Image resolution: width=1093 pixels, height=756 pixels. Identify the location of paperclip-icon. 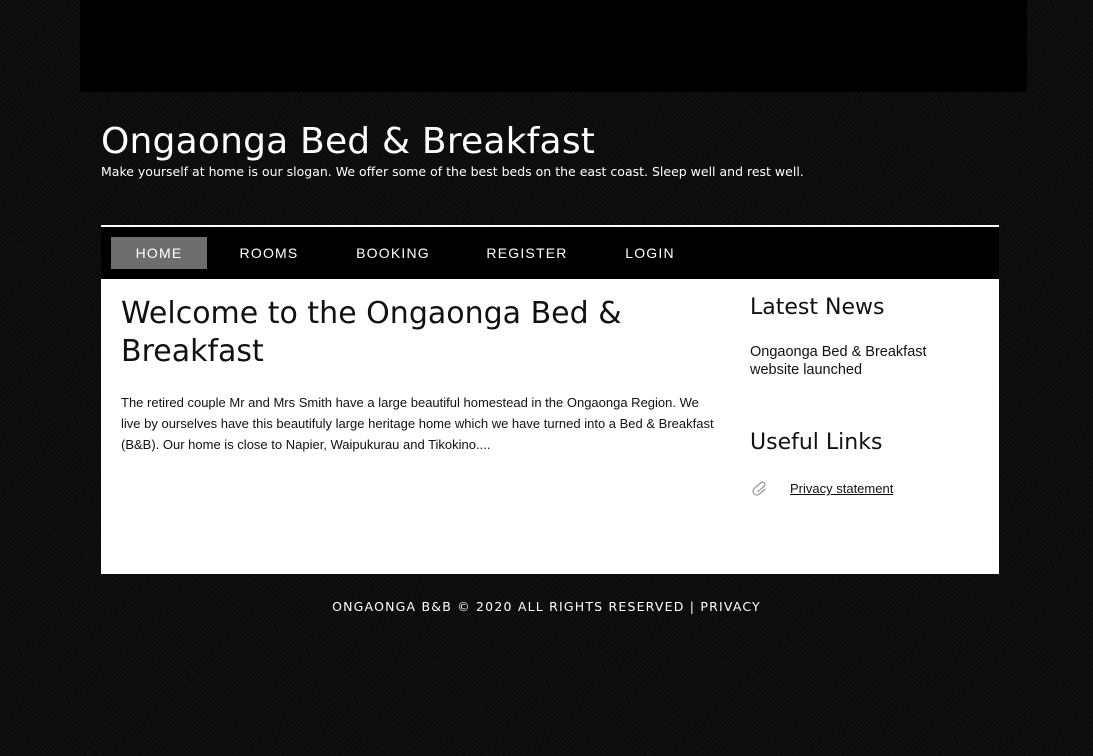
(761, 489).